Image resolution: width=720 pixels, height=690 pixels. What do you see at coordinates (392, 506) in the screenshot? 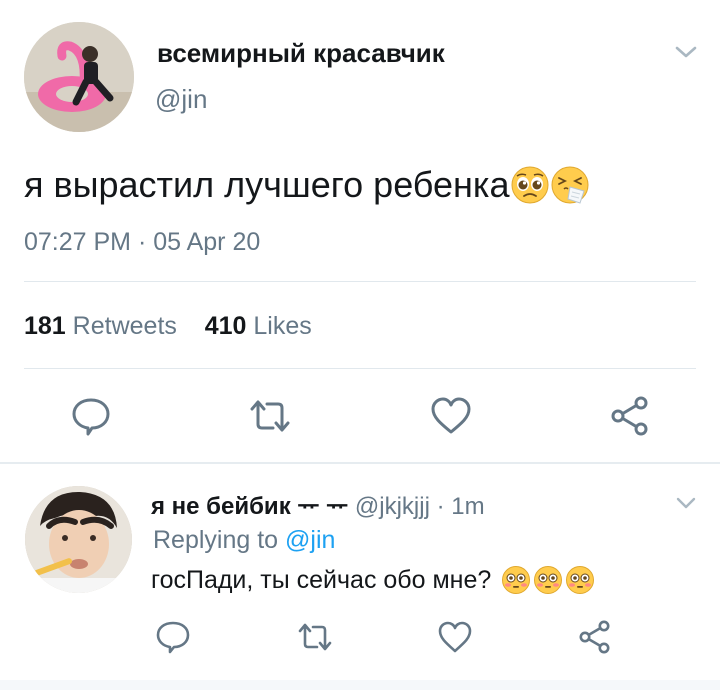
I see `reply-author-handle: @jkjkjjj` at bounding box center [392, 506].